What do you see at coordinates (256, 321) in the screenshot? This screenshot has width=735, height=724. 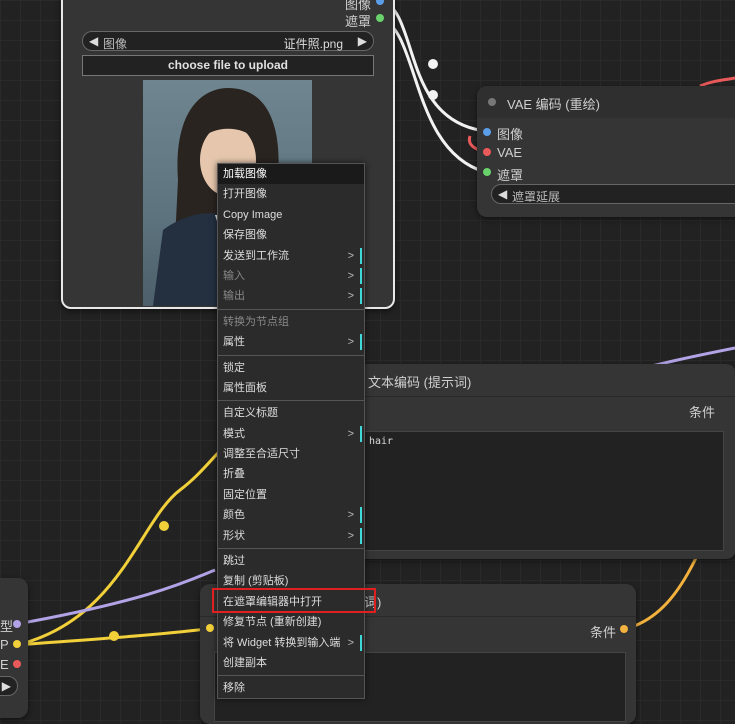 I see `menu-item-label: 转换为节点组` at bounding box center [256, 321].